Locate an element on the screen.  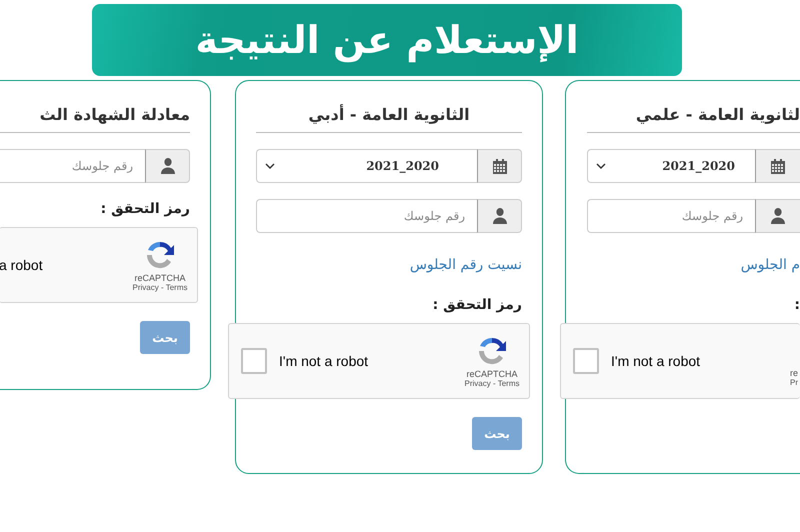
forgot-seat-link: نسيت رقم الجلوس is located at coordinates (389, 265).